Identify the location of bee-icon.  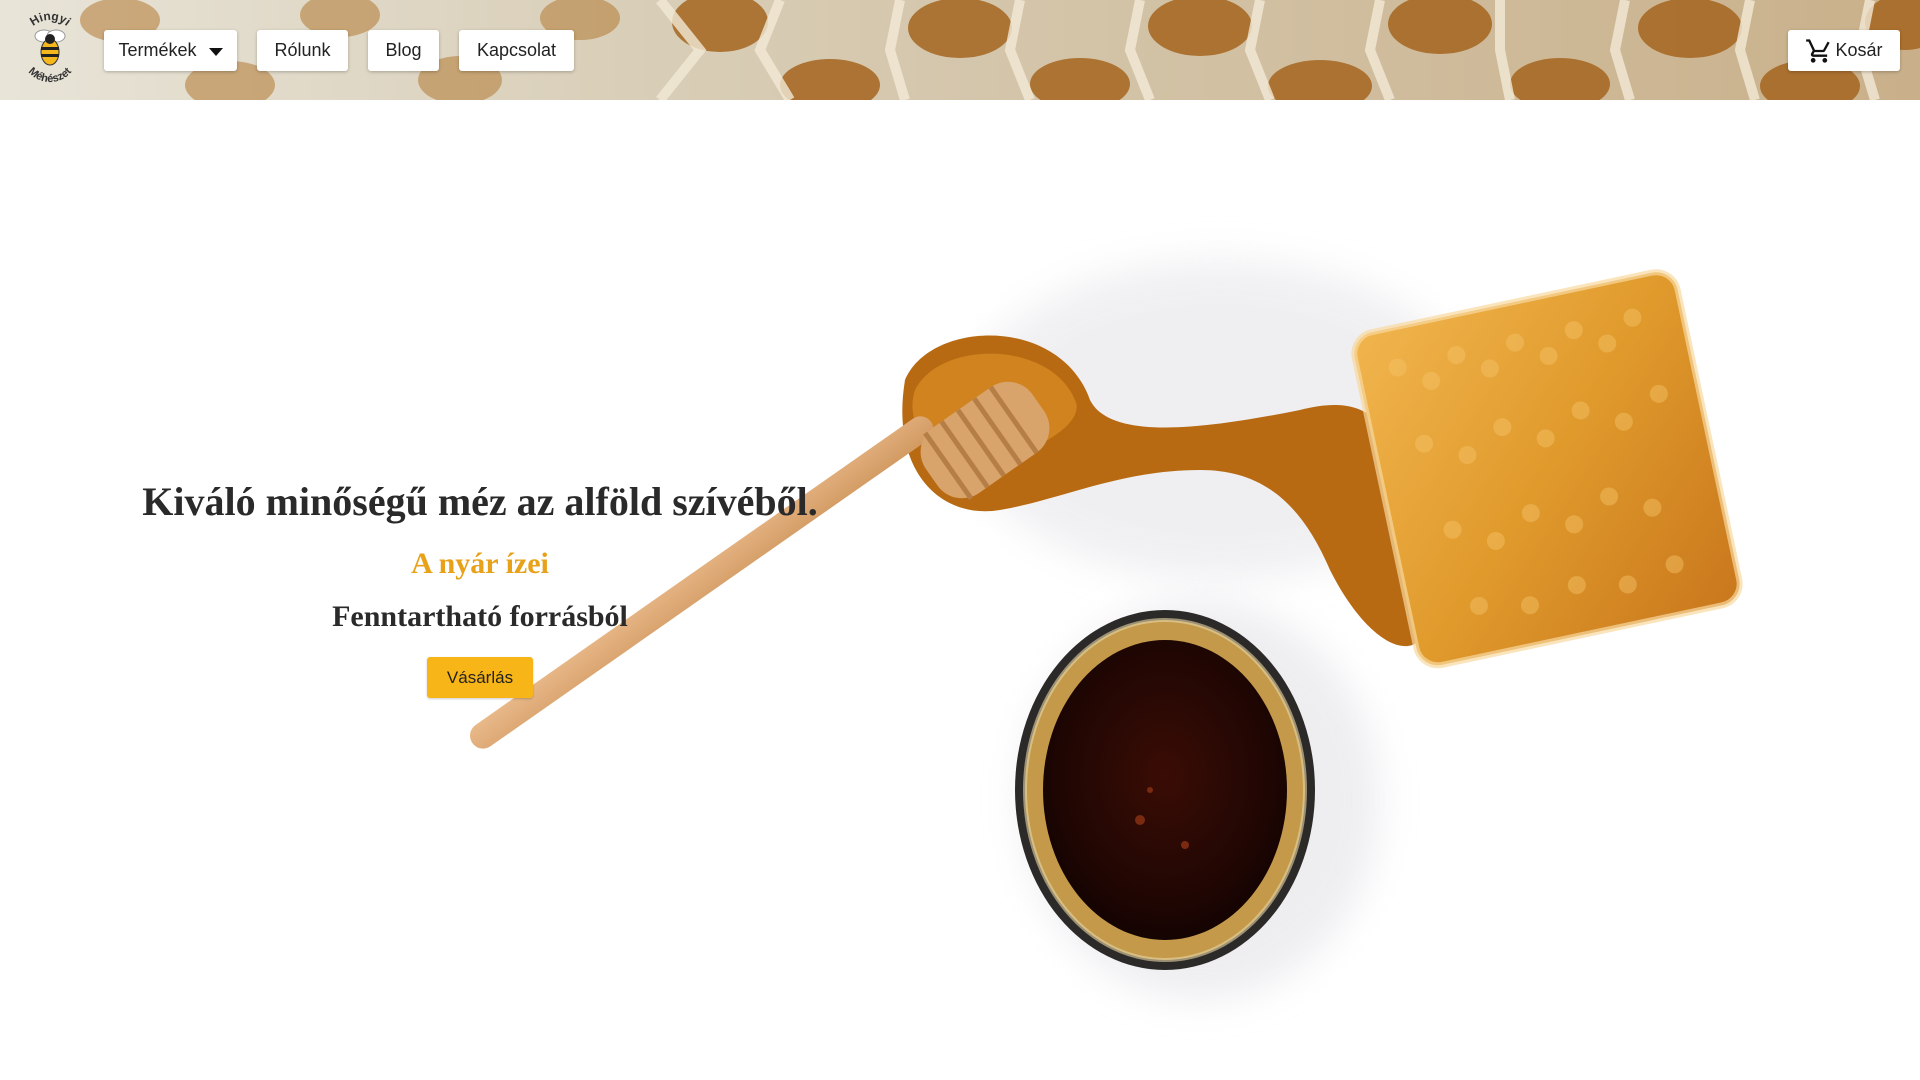
(50, 47).